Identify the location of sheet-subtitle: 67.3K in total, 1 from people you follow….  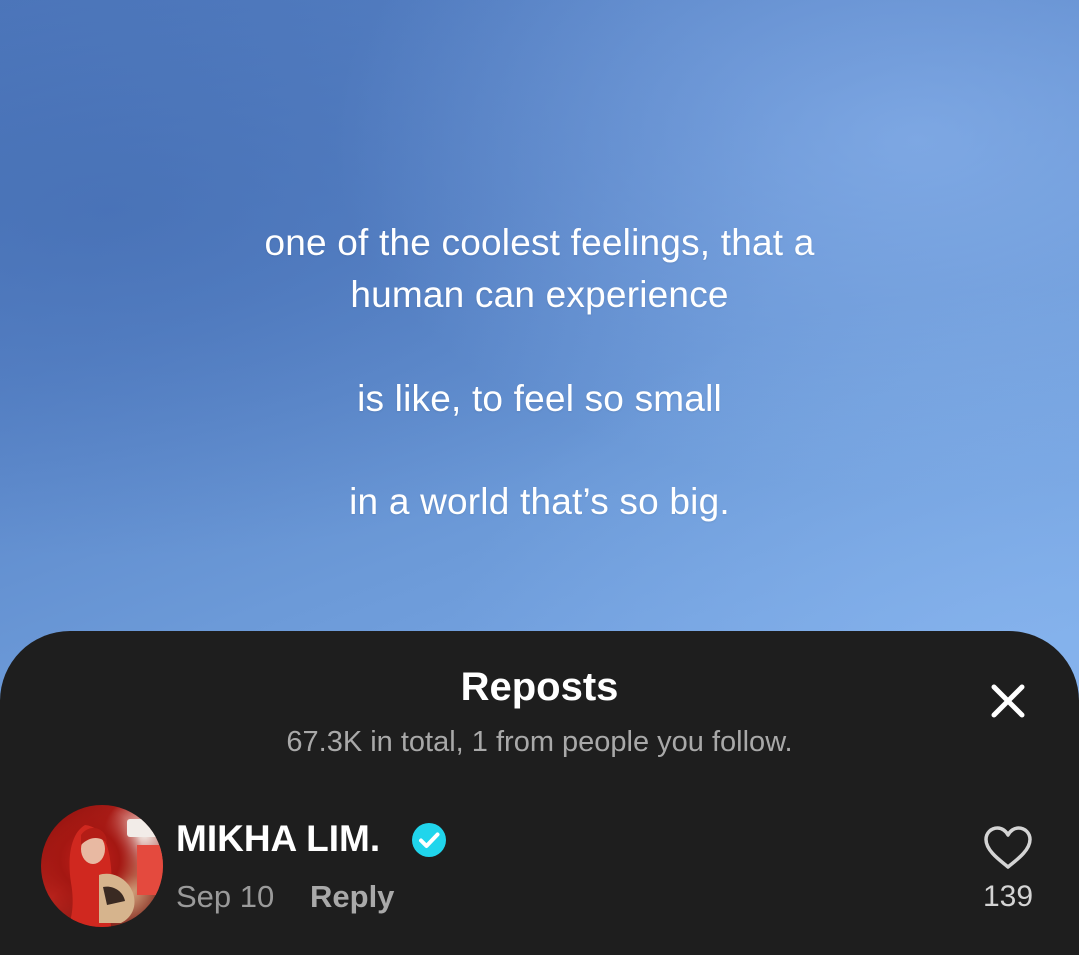
(539, 742).